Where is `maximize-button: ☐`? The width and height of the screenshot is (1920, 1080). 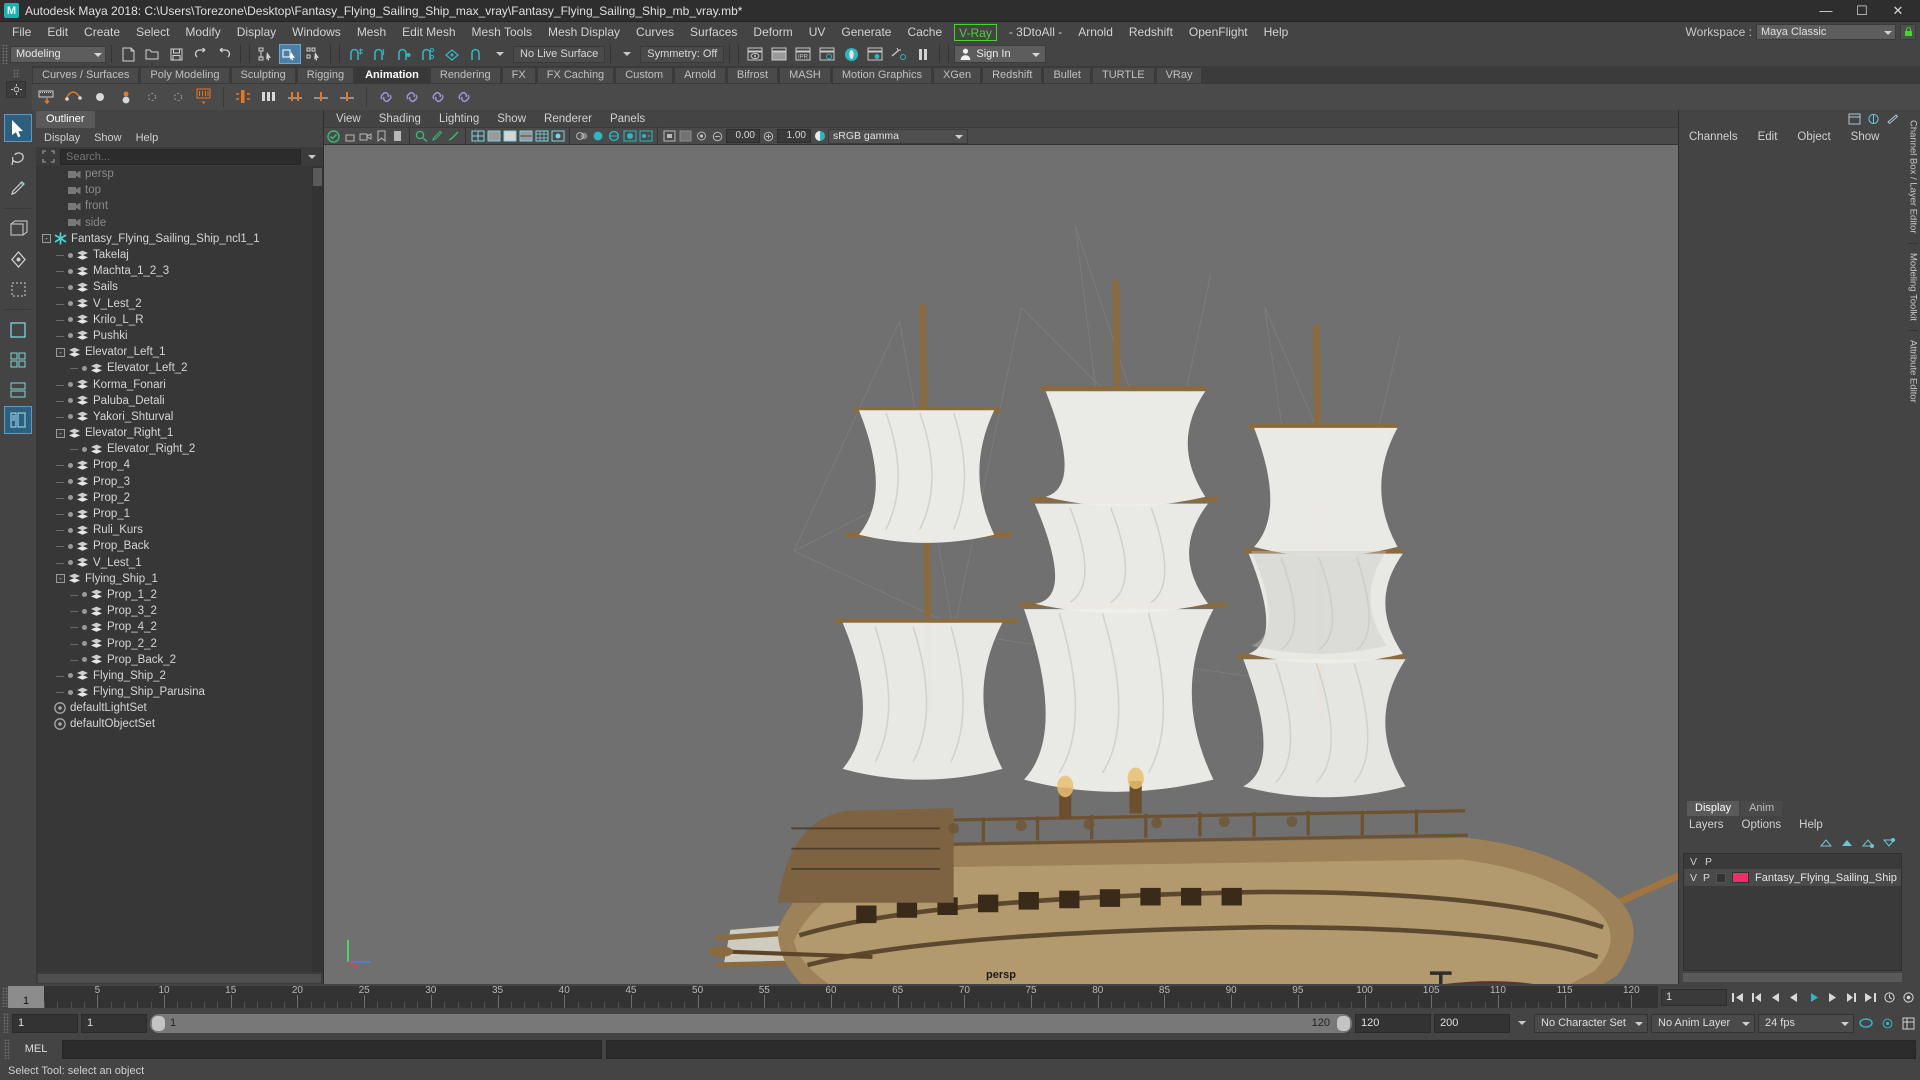 maximize-button: ☐ is located at coordinates (1862, 11).